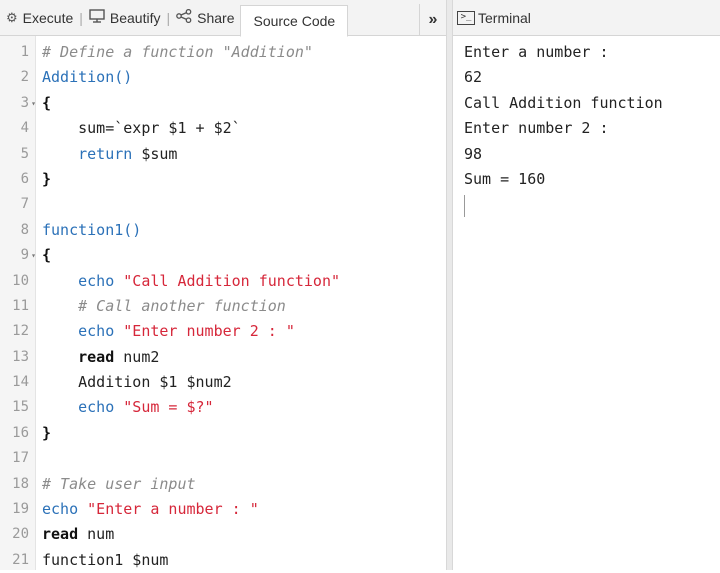 The image size is (720, 573). Describe the element at coordinates (244, 560) in the screenshot. I see `code-line: function1 $num` at that location.